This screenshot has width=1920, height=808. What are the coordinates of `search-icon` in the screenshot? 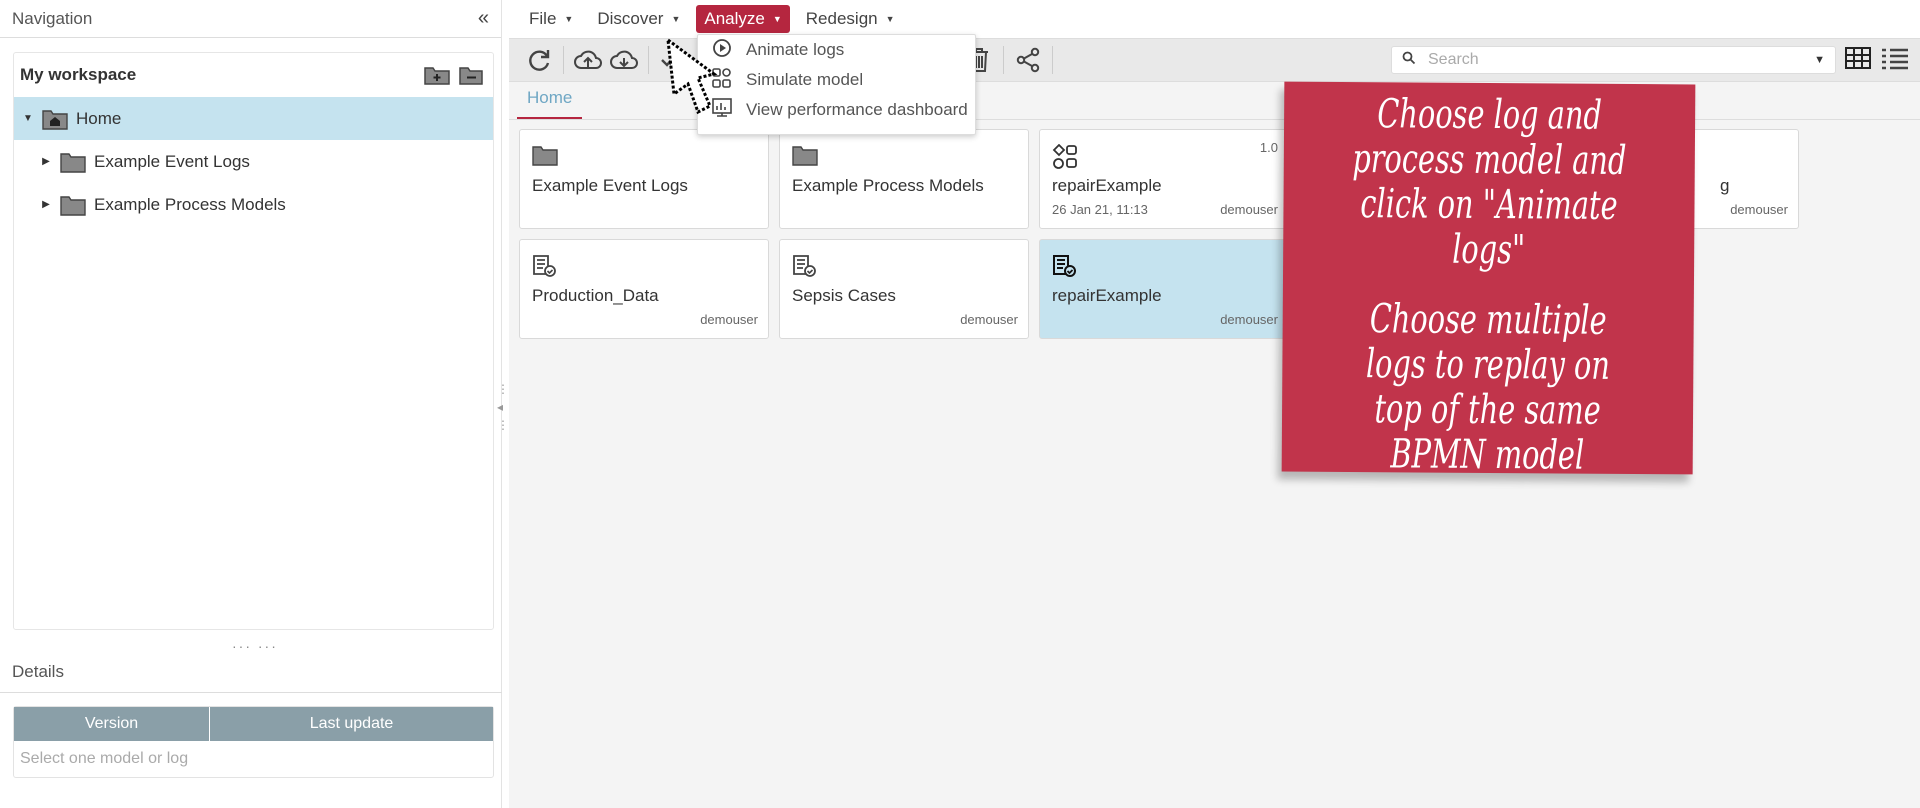 It's located at (1409, 60).